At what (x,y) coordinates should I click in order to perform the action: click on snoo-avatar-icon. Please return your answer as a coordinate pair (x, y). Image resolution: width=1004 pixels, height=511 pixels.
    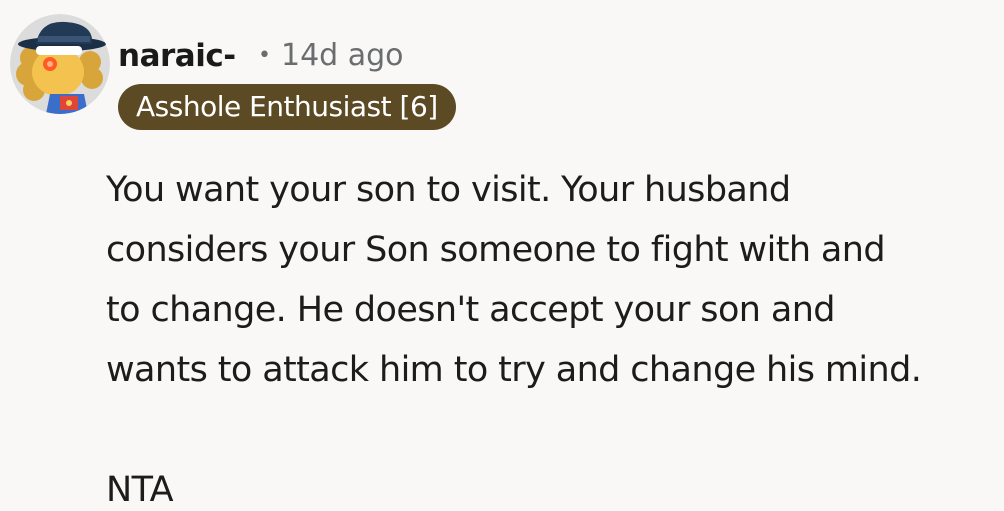
    Looking at the image, I should click on (60, 64).